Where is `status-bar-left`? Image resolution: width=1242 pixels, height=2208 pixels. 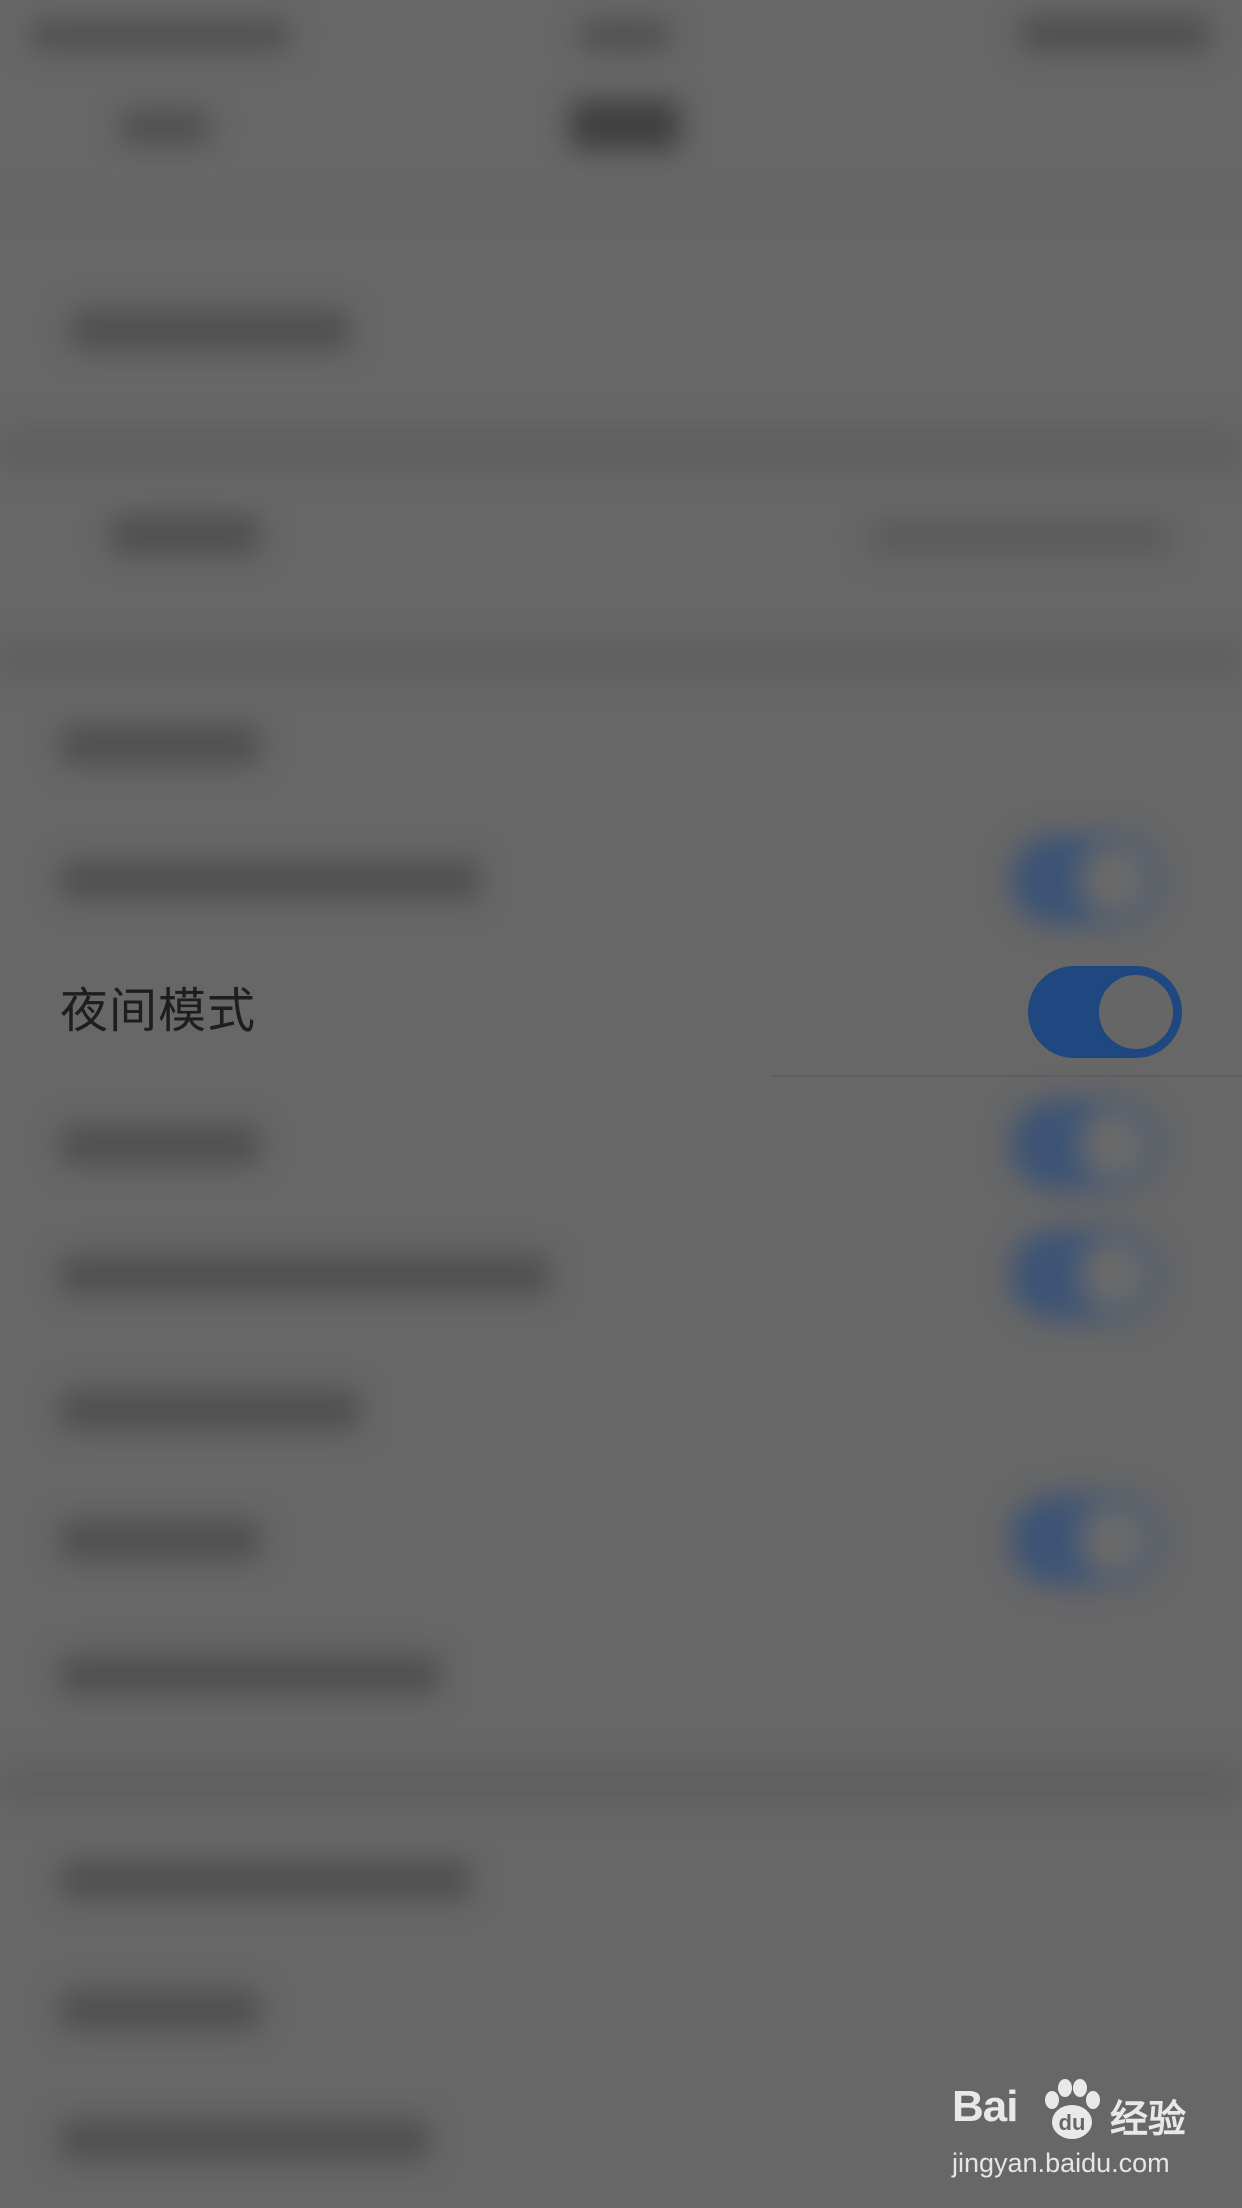
status-bar-left is located at coordinates (160, 35).